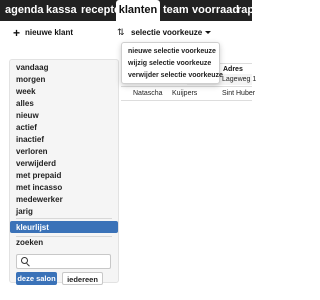  What do you see at coordinates (16, 33) in the screenshot?
I see `plus-icon: +` at bounding box center [16, 33].